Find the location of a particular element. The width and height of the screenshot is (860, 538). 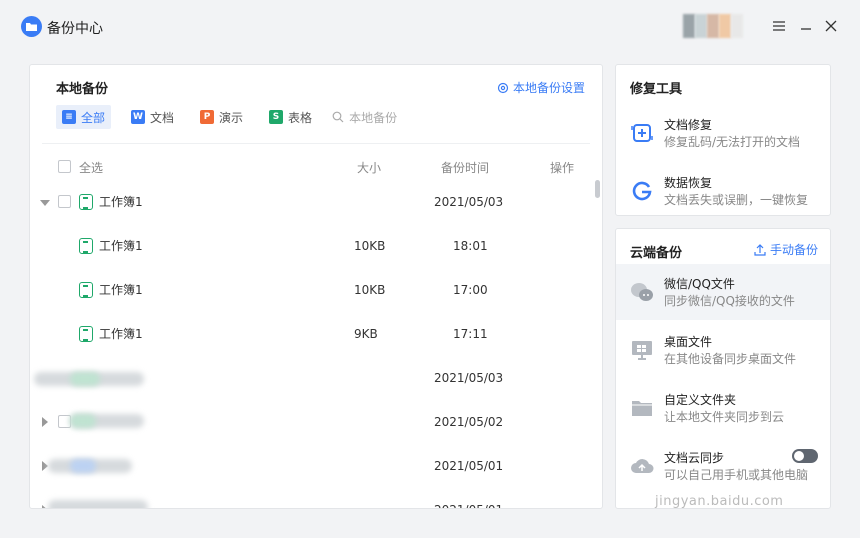

row-checkbox is located at coordinates (64, 201).